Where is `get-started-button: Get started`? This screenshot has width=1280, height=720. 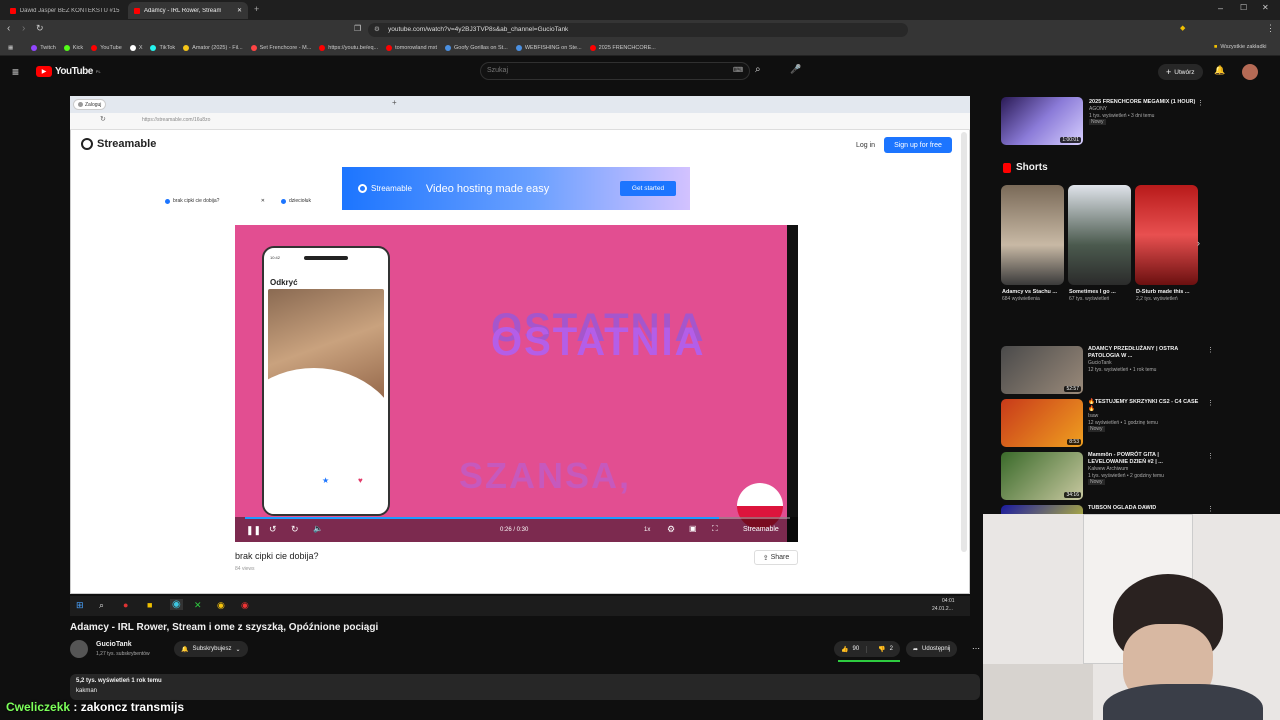 get-started-button: Get started is located at coordinates (648, 188).